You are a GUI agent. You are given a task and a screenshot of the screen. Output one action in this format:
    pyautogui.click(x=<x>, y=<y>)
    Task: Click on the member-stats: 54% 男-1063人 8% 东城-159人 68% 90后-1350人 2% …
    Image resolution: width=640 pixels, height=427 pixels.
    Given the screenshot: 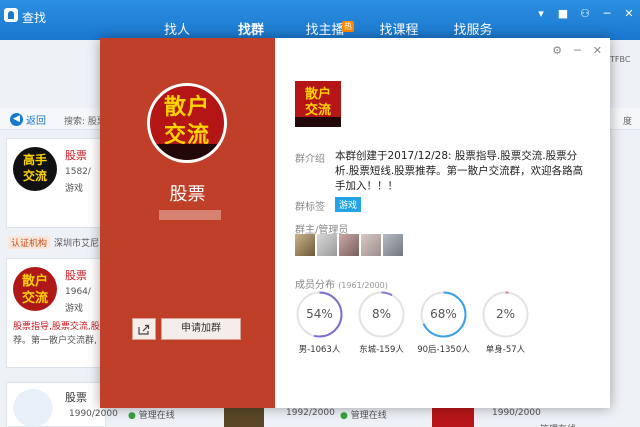 What is the action you would take?
    pyautogui.click(x=412, y=324)
    